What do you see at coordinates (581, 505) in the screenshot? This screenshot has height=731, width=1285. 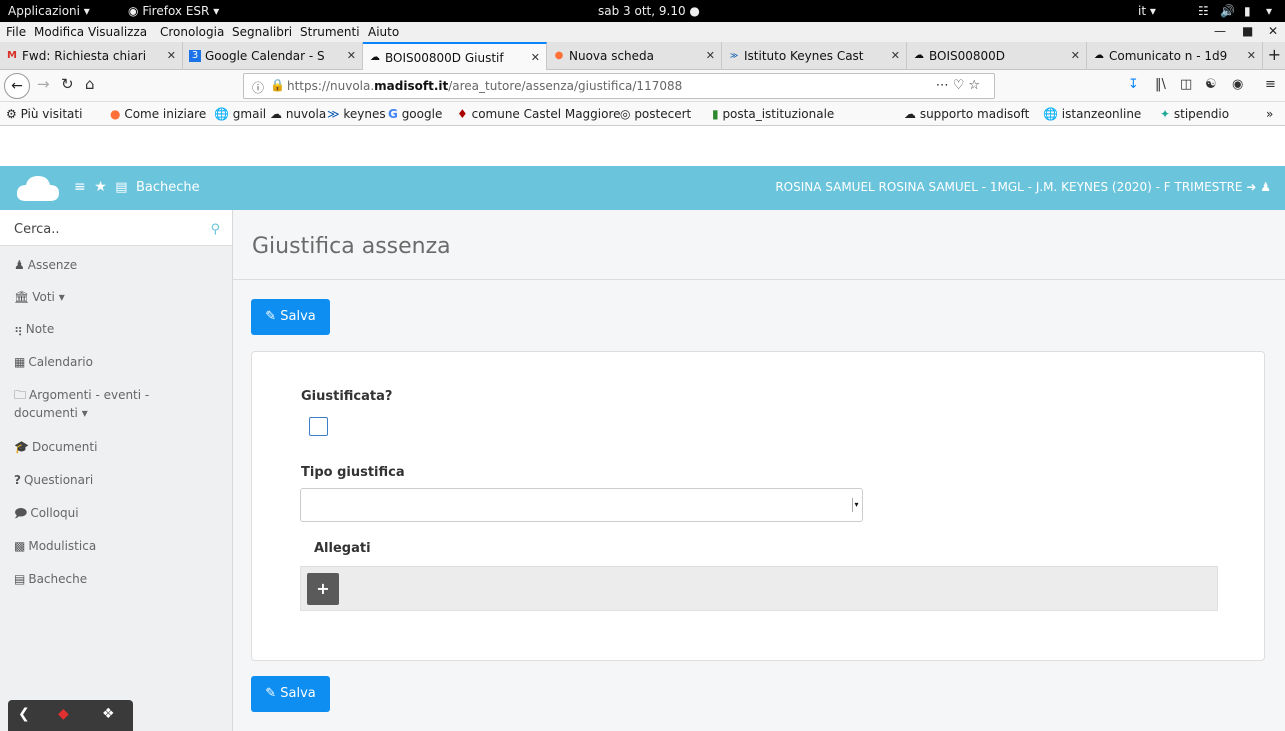 I see `tipo-giustifica-select: ▾` at bounding box center [581, 505].